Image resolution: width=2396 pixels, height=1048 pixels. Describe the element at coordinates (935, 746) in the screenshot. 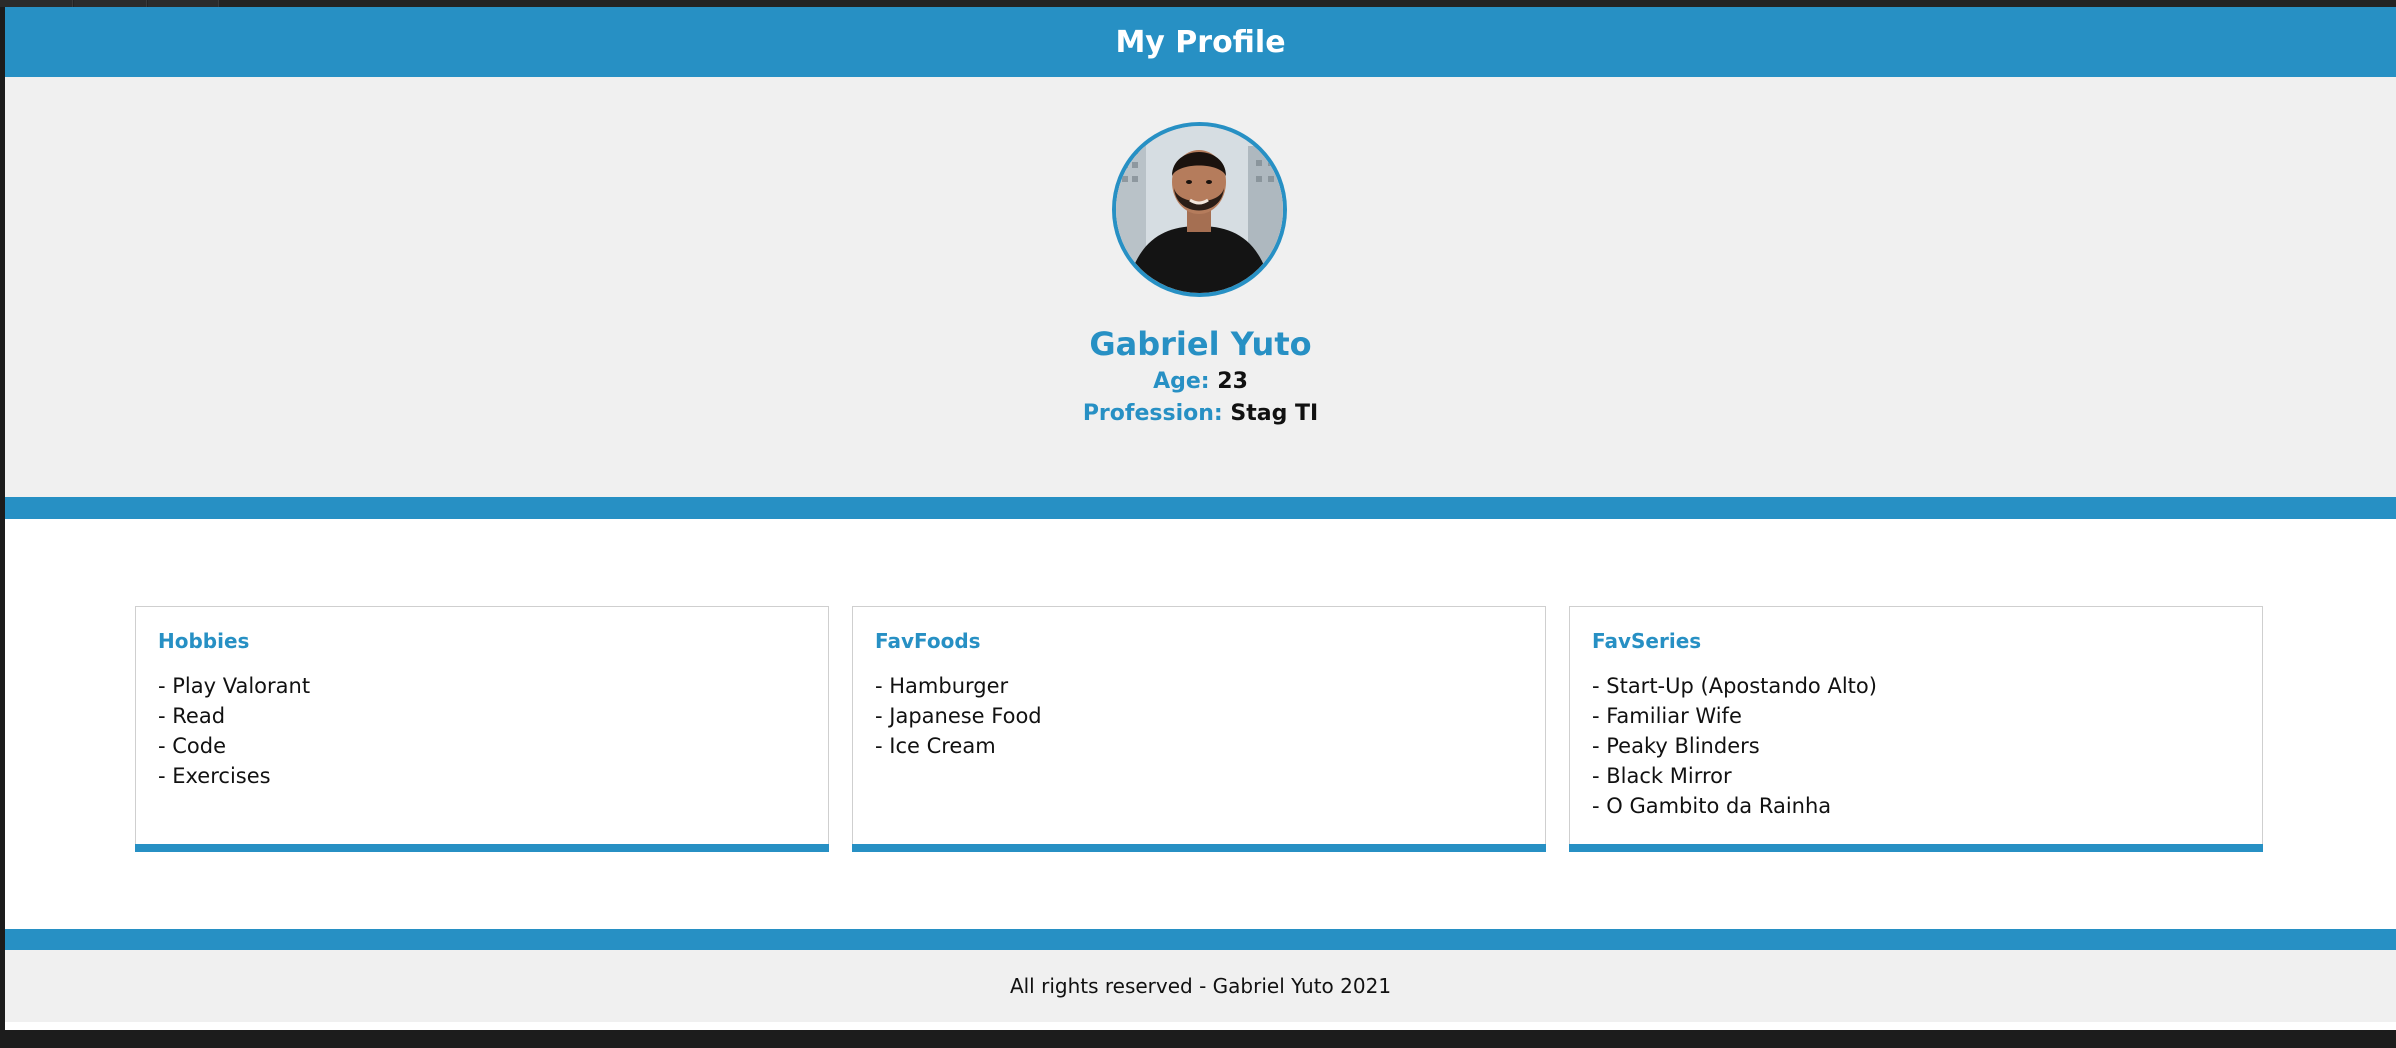

I see `list-item: - Ice Cream` at that location.